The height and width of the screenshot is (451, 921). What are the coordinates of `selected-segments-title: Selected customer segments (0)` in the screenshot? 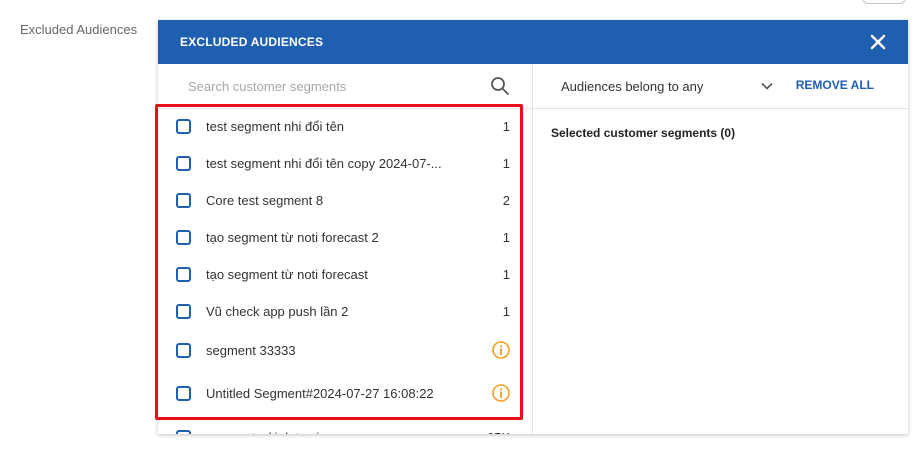 It's located at (643, 133).